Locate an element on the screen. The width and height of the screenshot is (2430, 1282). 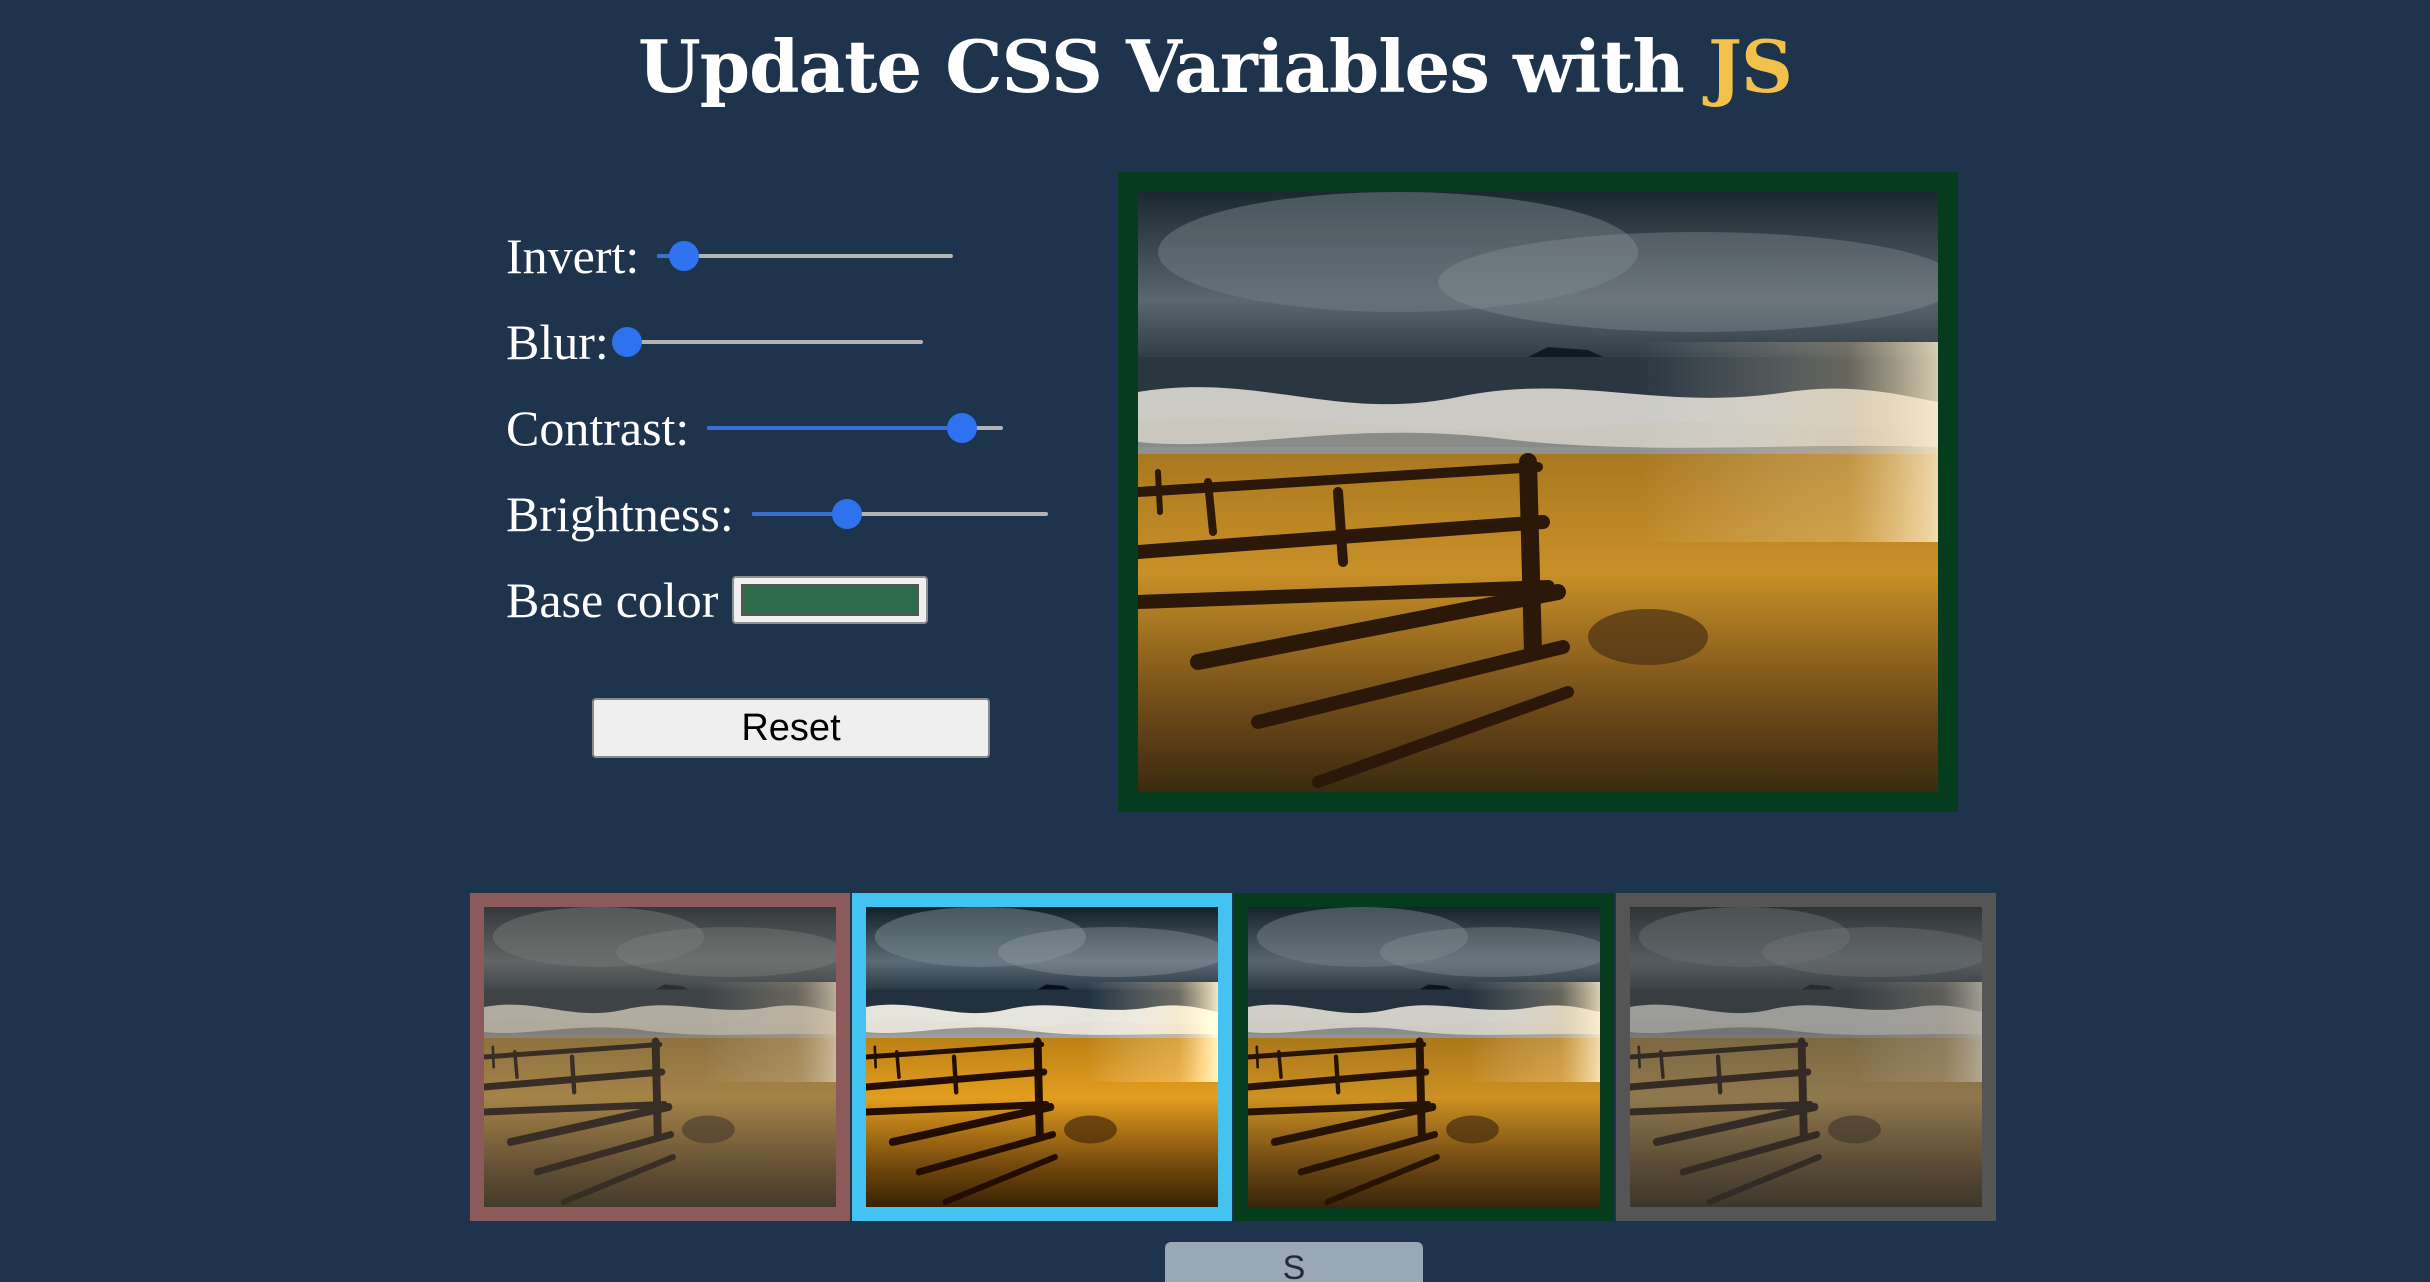
blur-control: Blur: is located at coordinates (714, 342).